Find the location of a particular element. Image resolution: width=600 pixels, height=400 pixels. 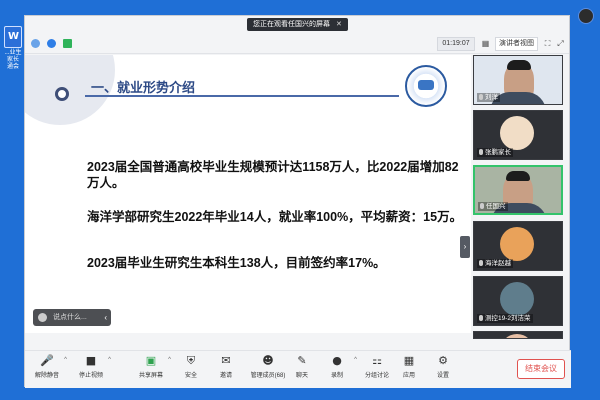

security-button: ⛨ 安全 is located at coordinates (191, 370).